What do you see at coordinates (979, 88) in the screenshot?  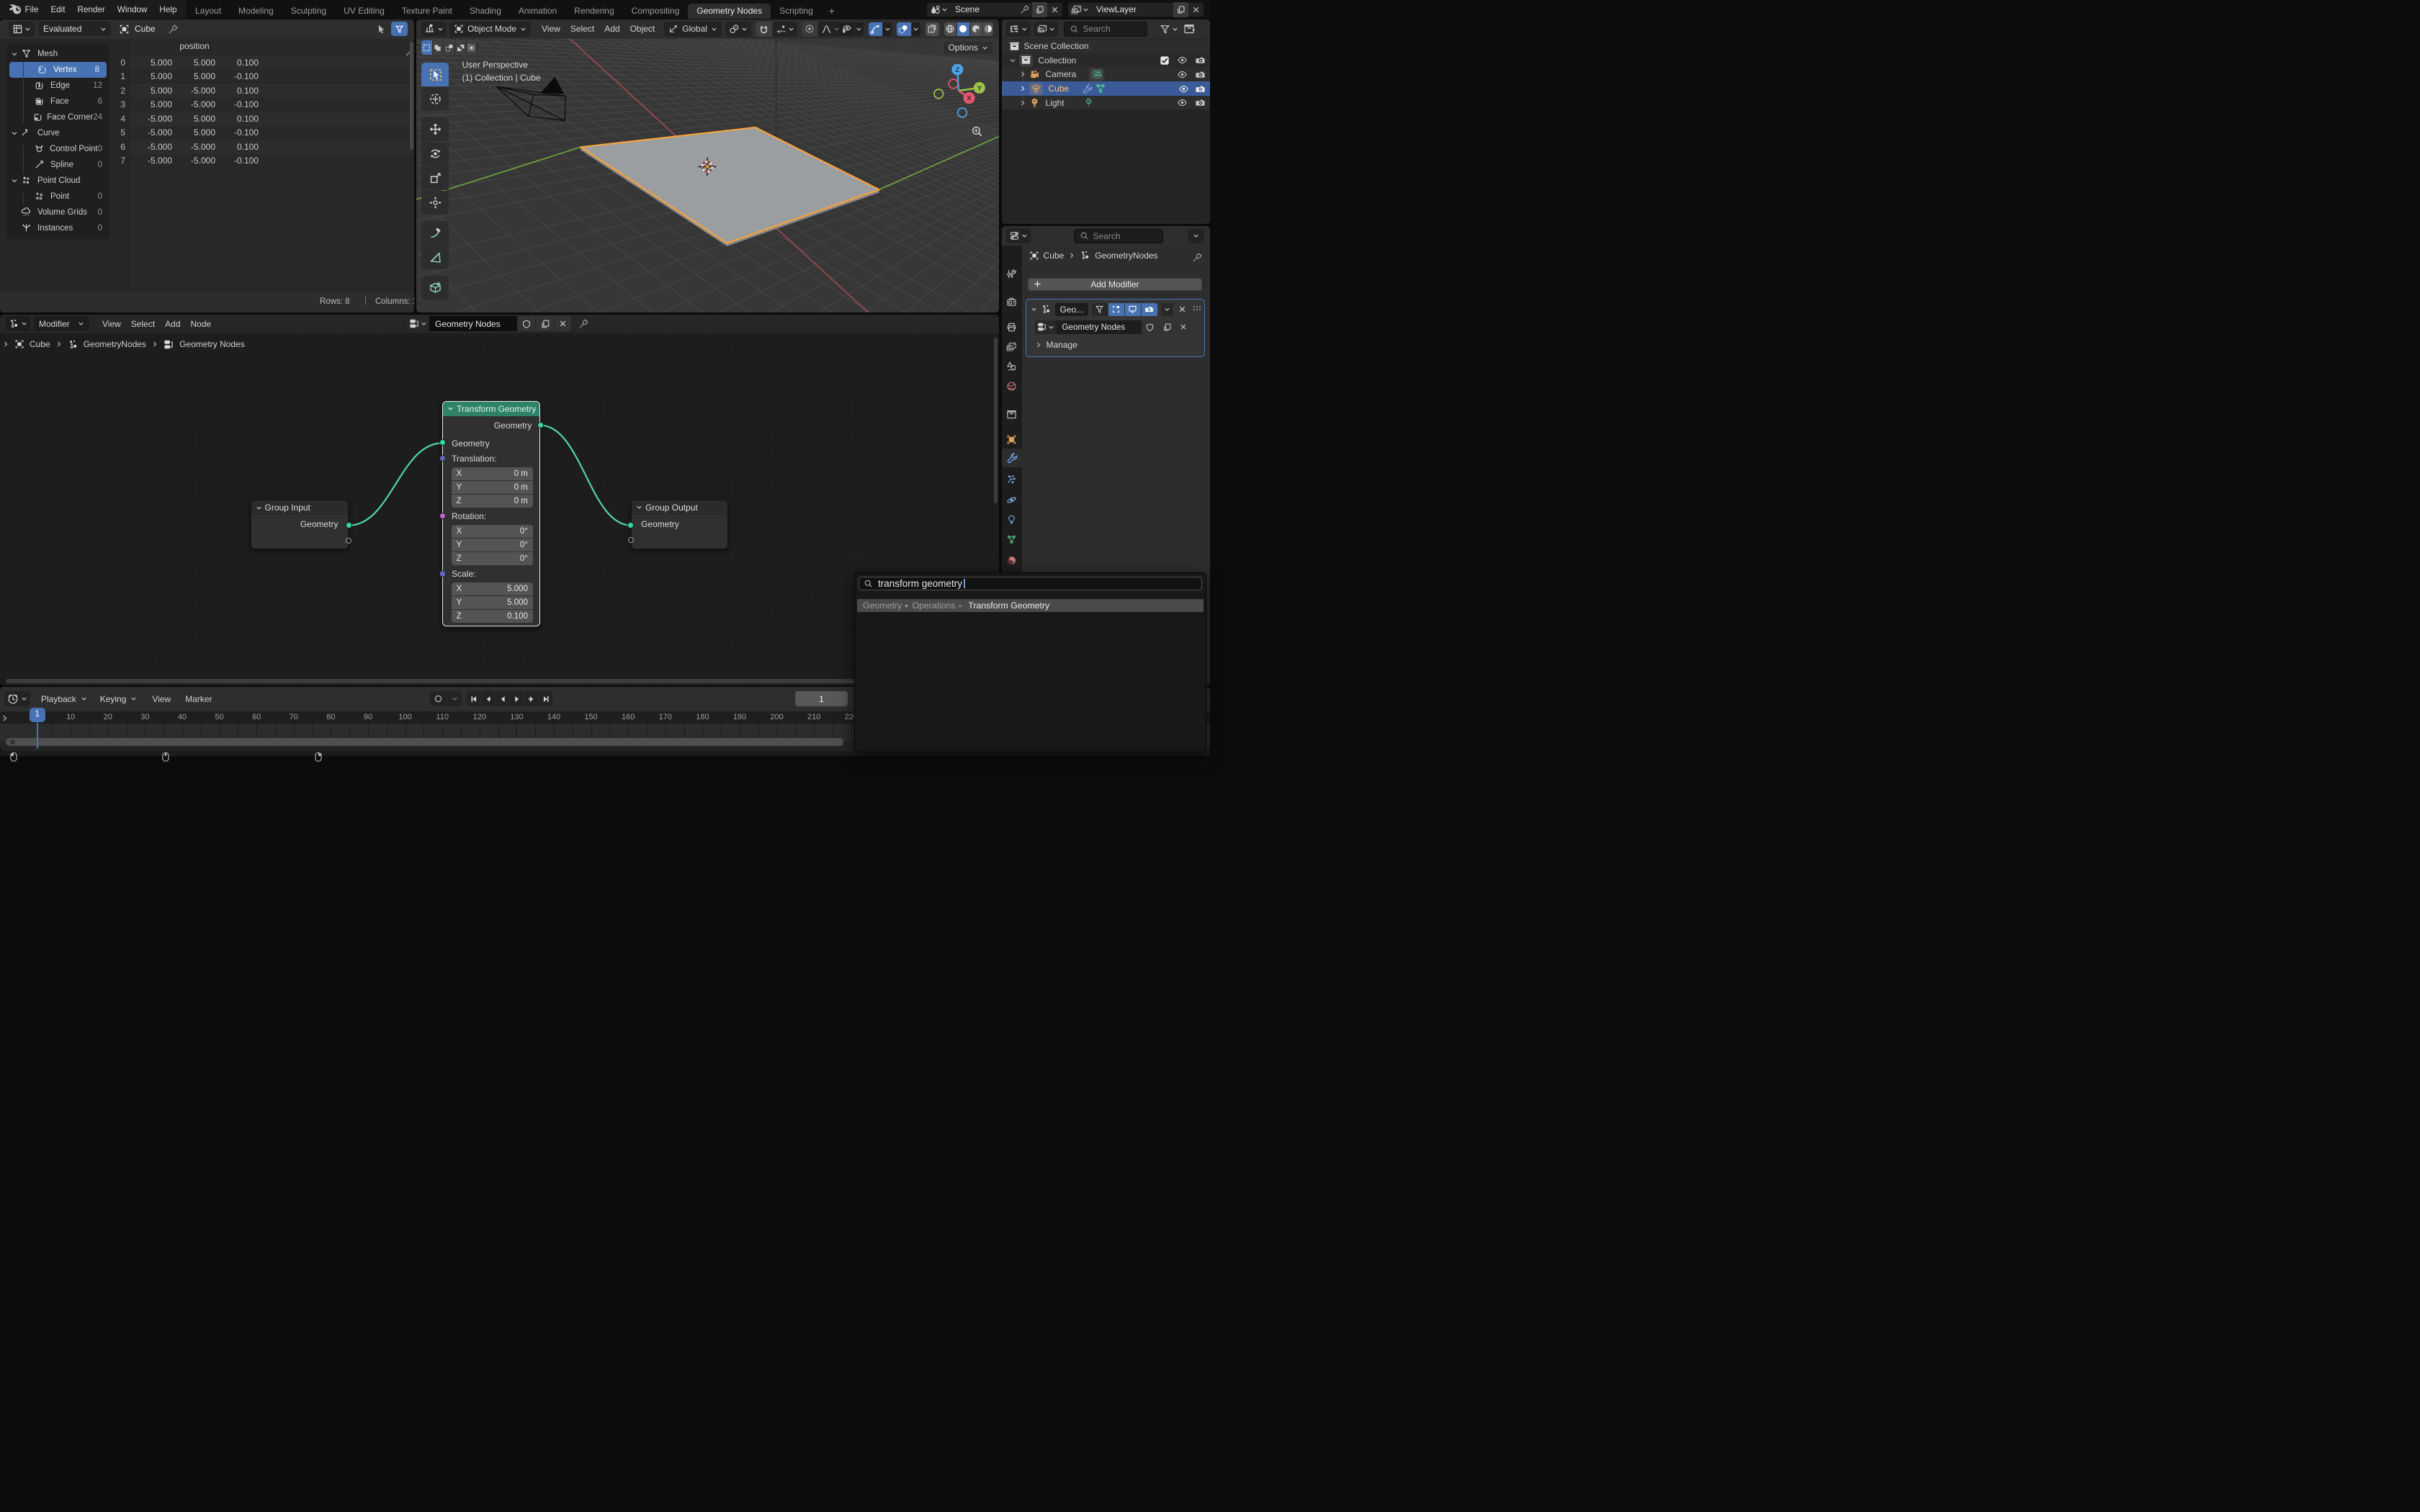 I see `svg-text: Y` at bounding box center [979, 88].